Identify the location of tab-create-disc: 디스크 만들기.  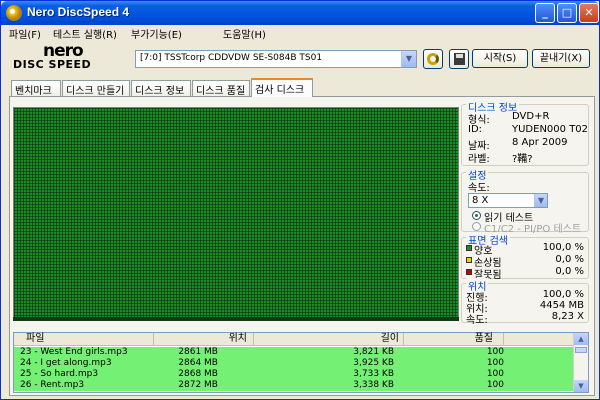
(96, 88).